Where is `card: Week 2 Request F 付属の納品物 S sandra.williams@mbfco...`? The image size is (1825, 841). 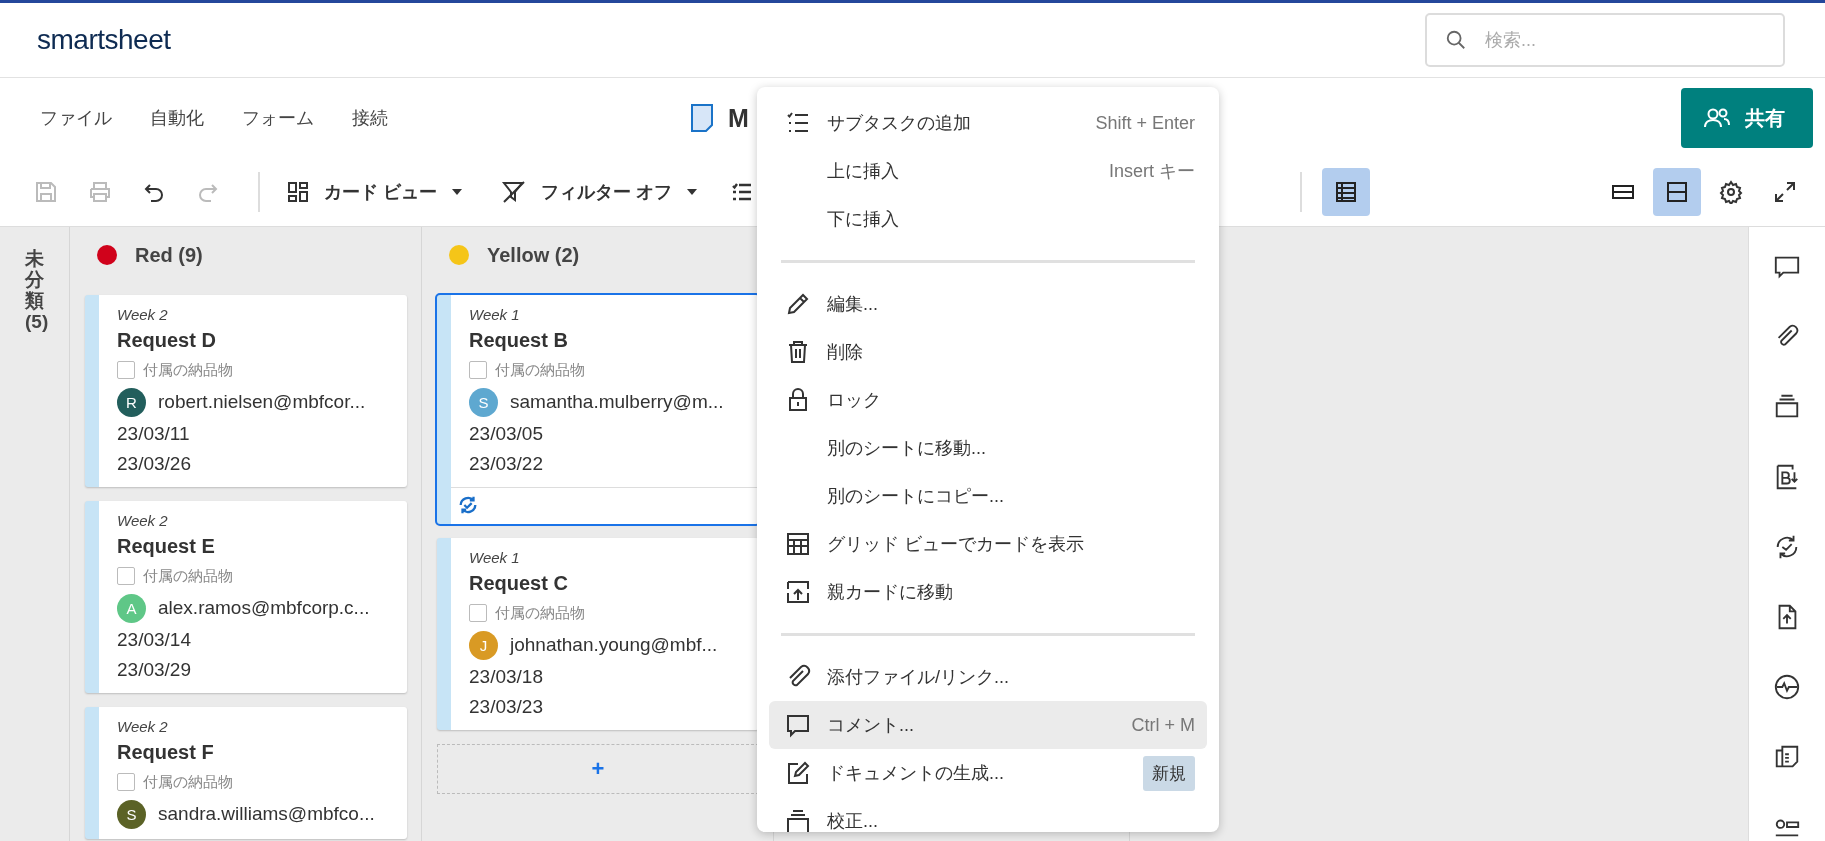 card: Week 2 Request F 付属の納品物 S sandra.williams@mbfco... is located at coordinates (246, 773).